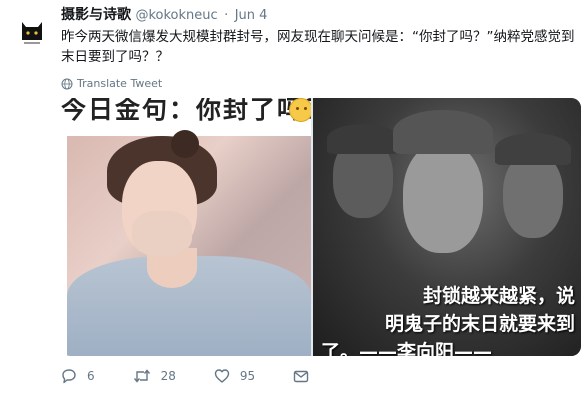  I want to click on caption-line-1: 封锁越来越紧，说, so click(498, 296).